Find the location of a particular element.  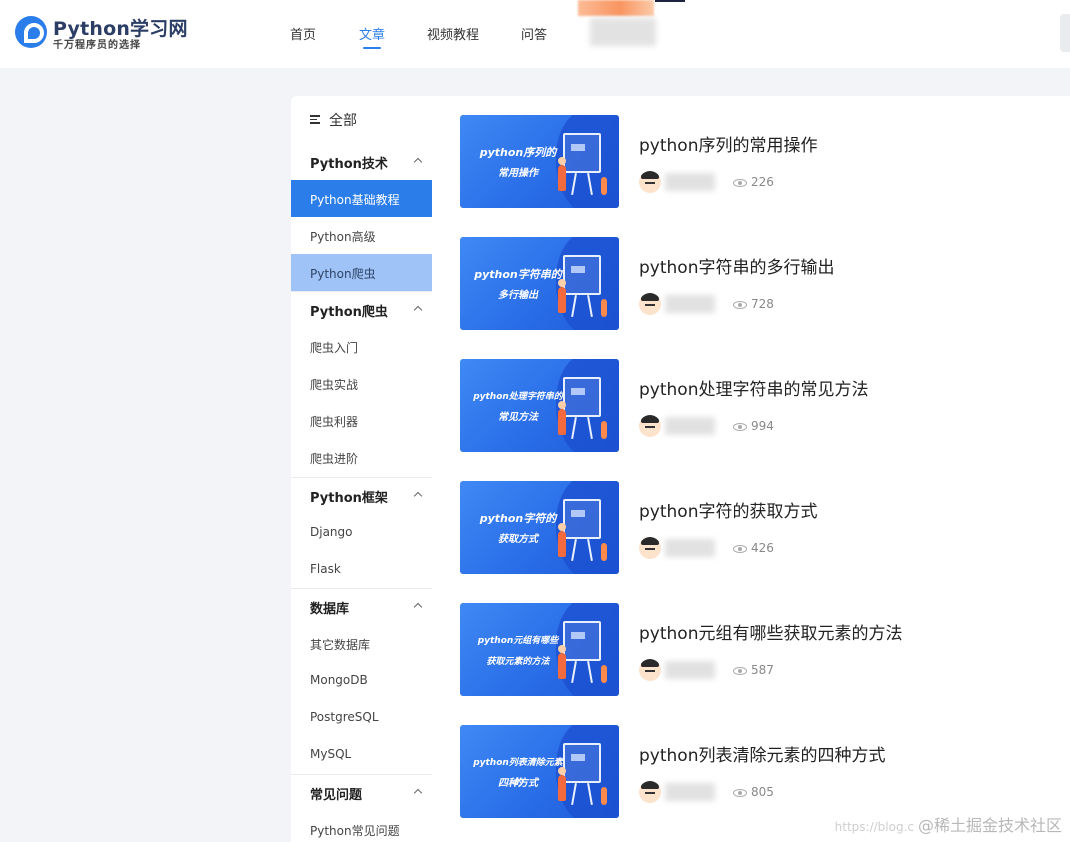

article-thumbnail: python处理字符串的 常见方法 is located at coordinates (539, 405).